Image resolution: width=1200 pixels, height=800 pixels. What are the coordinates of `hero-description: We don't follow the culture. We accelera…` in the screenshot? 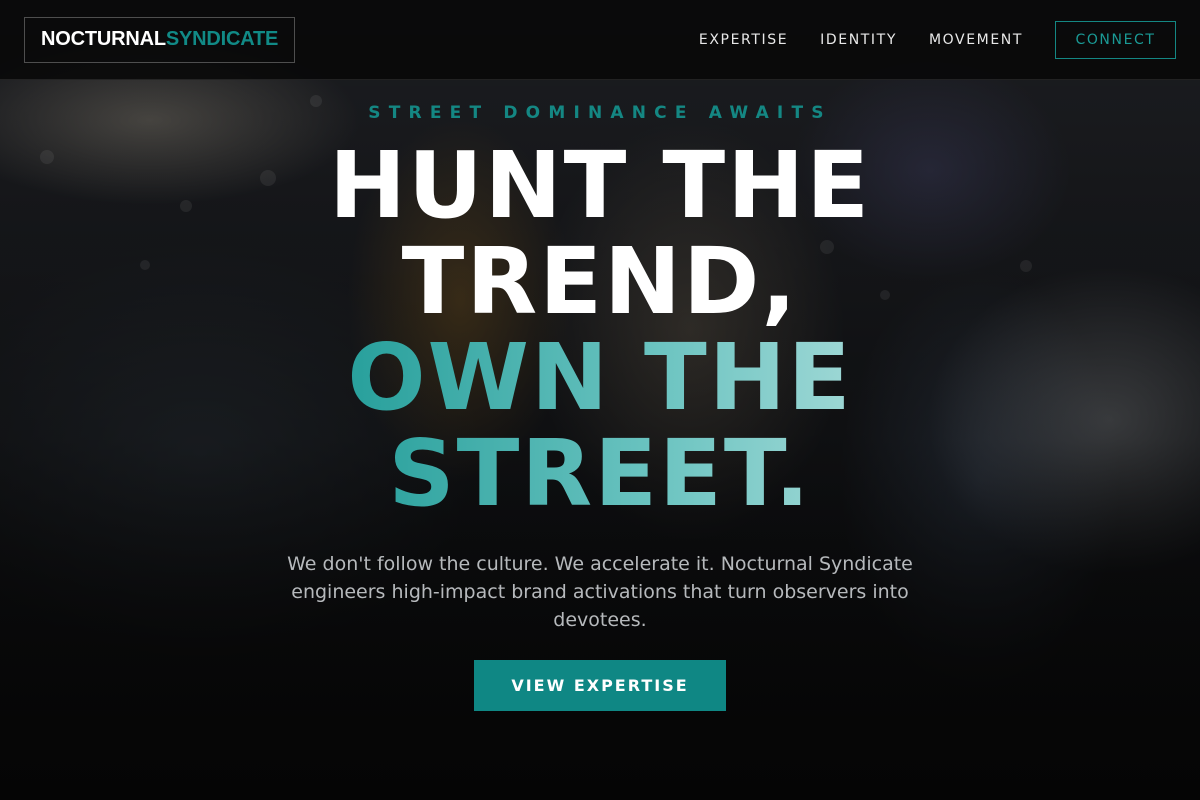 It's located at (600, 592).